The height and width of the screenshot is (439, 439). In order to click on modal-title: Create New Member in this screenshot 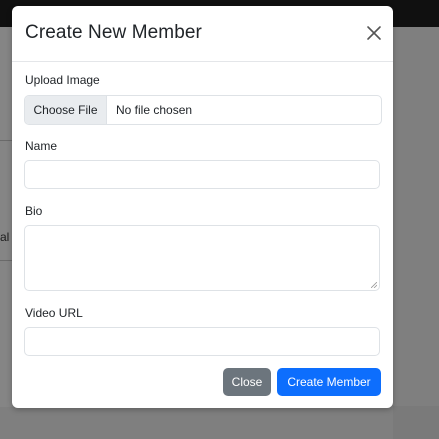, I will do `click(113, 32)`.